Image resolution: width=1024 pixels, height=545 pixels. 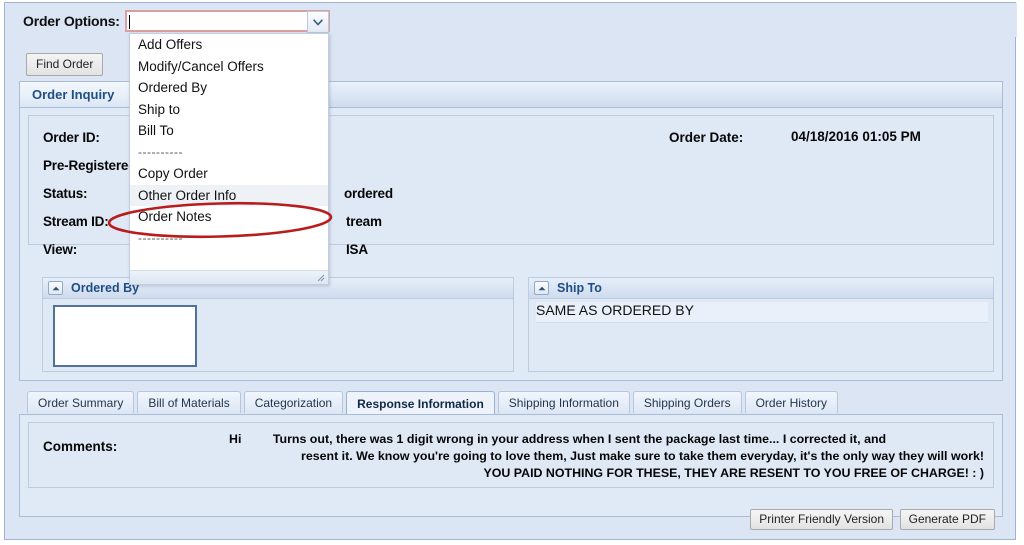 What do you see at coordinates (579, 288) in the screenshot?
I see `ship-to-title: Ship To` at bounding box center [579, 288].